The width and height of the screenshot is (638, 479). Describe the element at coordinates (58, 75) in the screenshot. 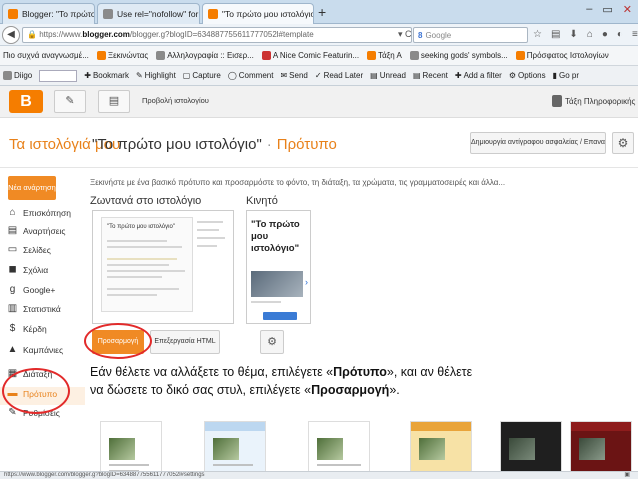

I see `diigo-search-input` at that location.